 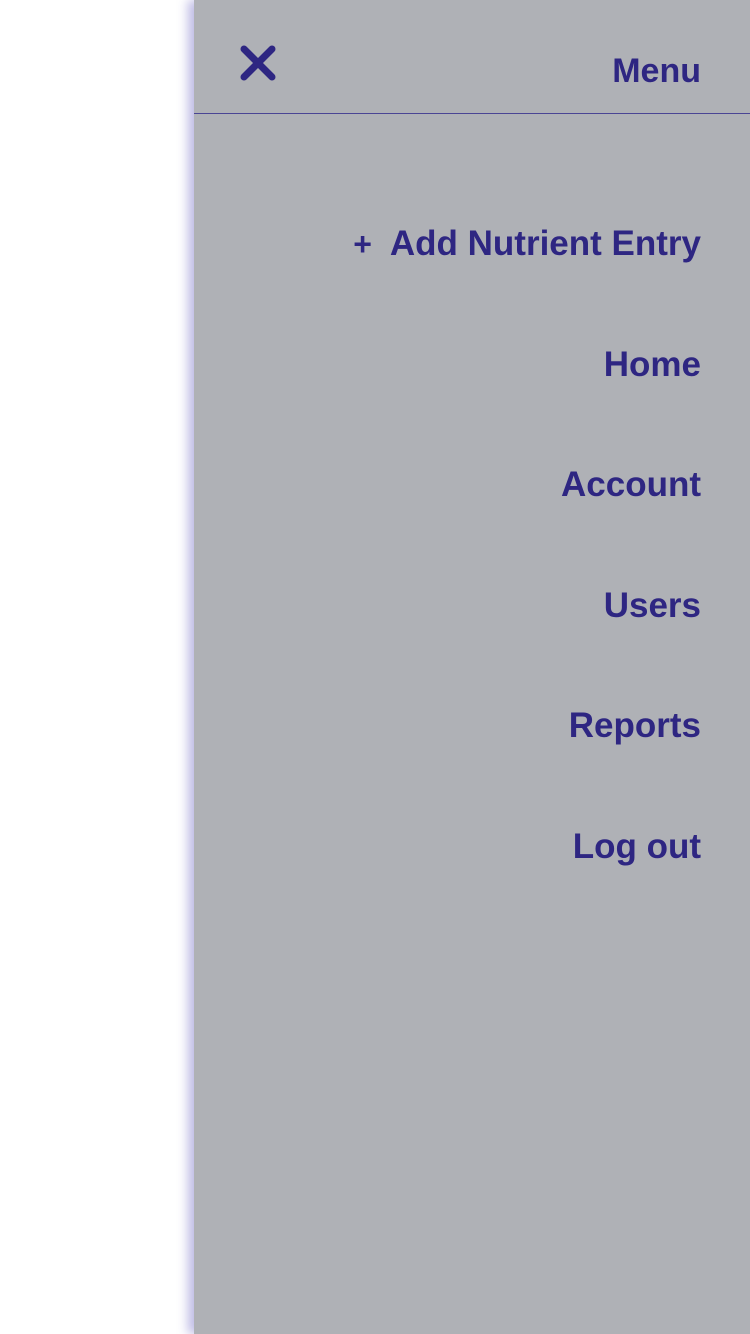 I want to click on menu-item-add-nutrient-entry: + Add Nutrient Entry, so click(x=447, y=282).